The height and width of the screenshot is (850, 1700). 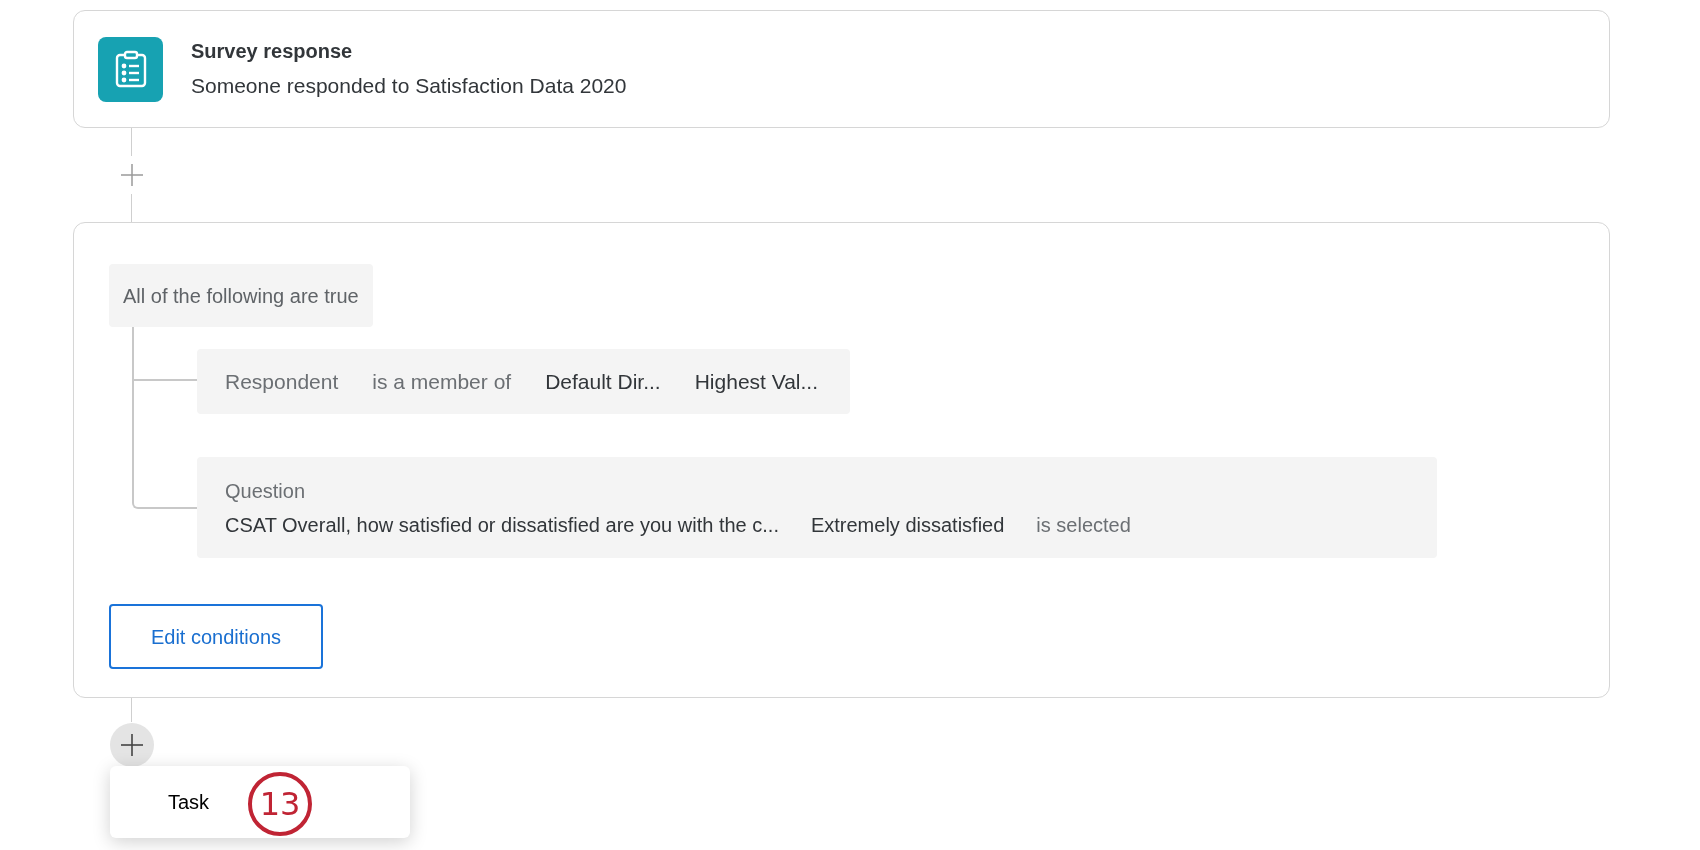 I want to click on condition-text: Respondent, so click(x=282, y=381).